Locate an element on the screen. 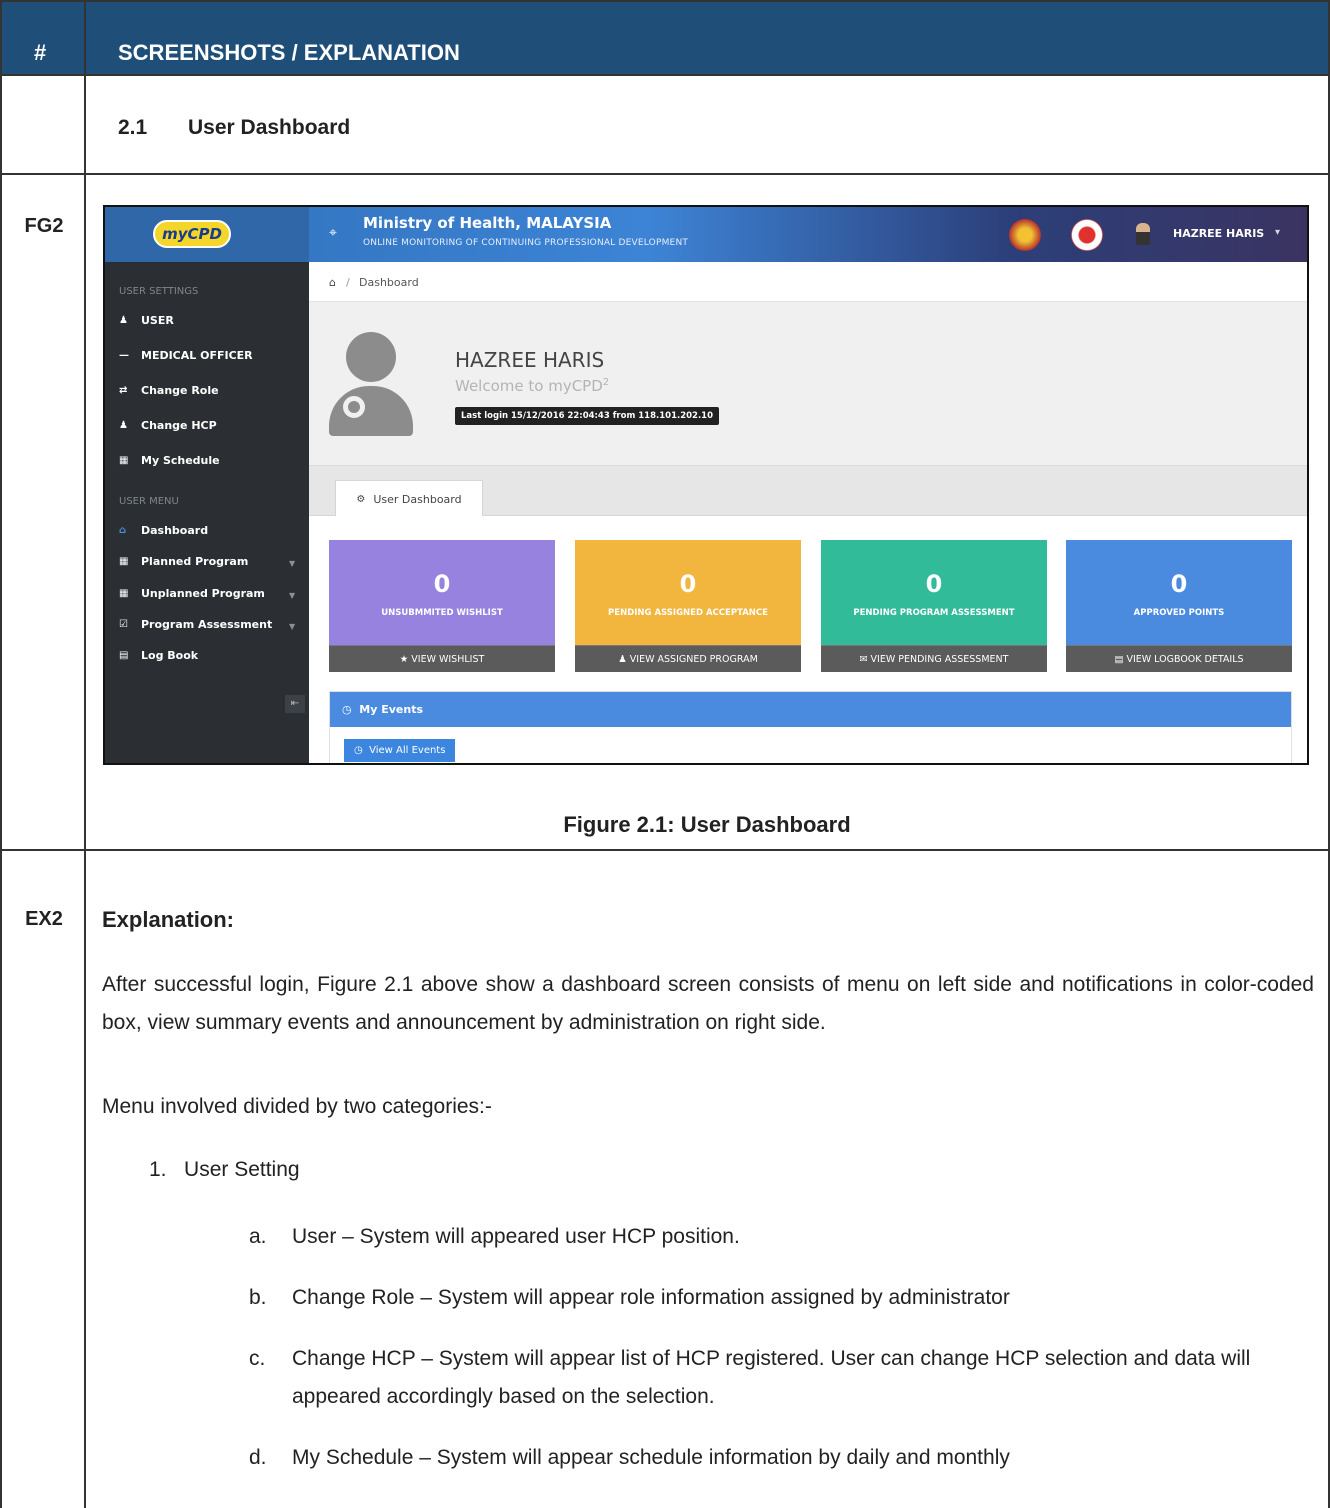 The width and height of the screenshot is (1330, 1508). sidebar-item-user: ♟ USER is located at coordinates (146, 320).